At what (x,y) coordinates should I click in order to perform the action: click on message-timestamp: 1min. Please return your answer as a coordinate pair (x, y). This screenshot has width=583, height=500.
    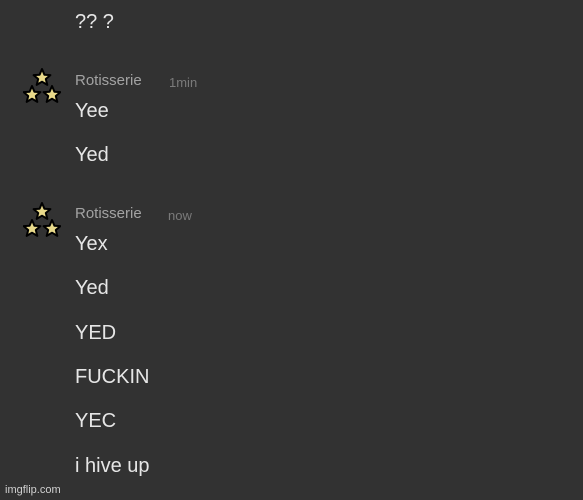
    Looking at the image, I should click on (183, 82).